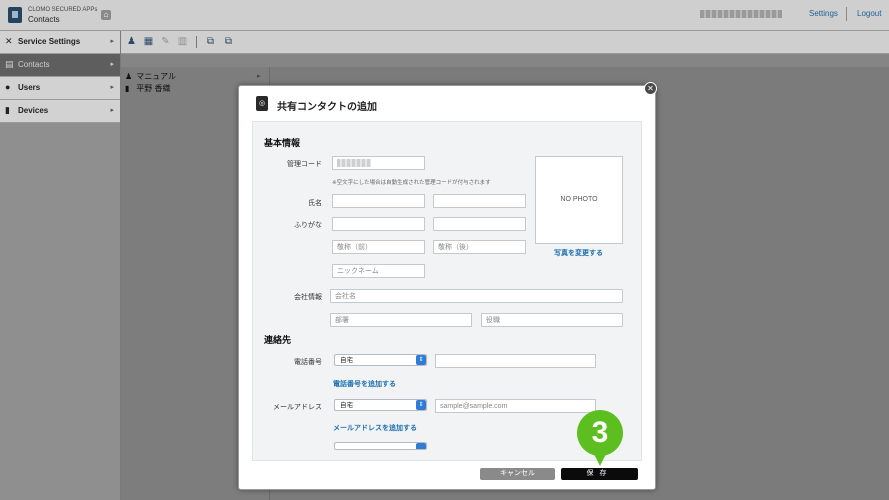 This screenshot has width=889, height=500. I want to click on app-logo-icon, so click(15, 15).